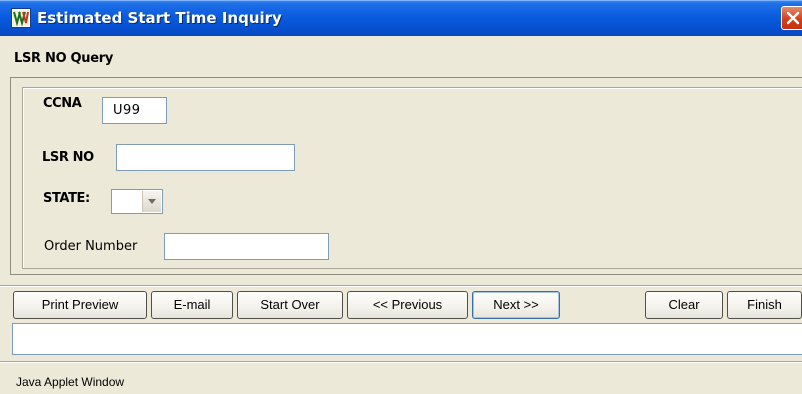 The height and width of the screenshot is (394, 802). I want to click on message-bar, so click(407, 339).